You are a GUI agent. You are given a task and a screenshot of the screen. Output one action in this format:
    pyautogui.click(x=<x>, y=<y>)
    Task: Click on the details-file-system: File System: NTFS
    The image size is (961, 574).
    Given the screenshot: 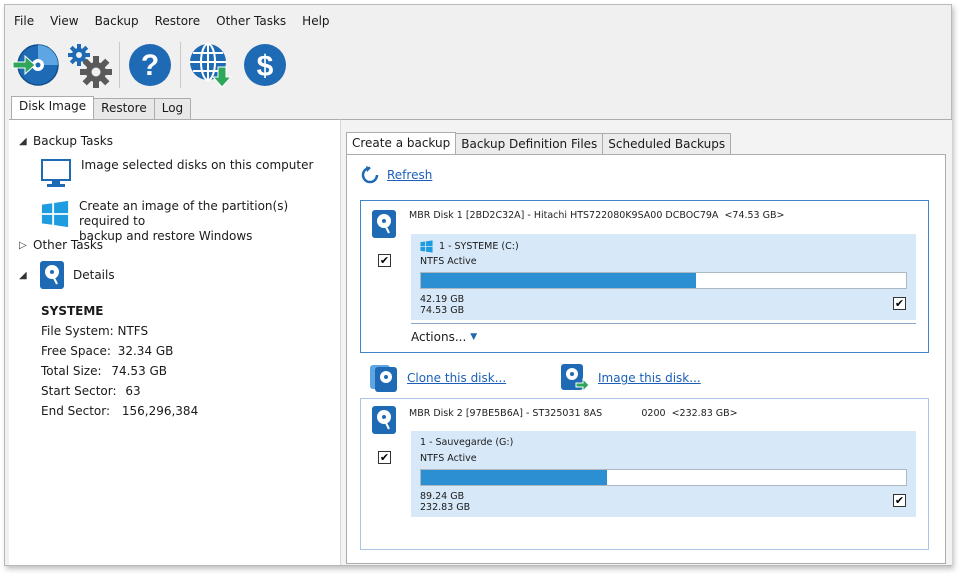 What is the action you would take?
    pyautogui.click(x=95, y=331)
    